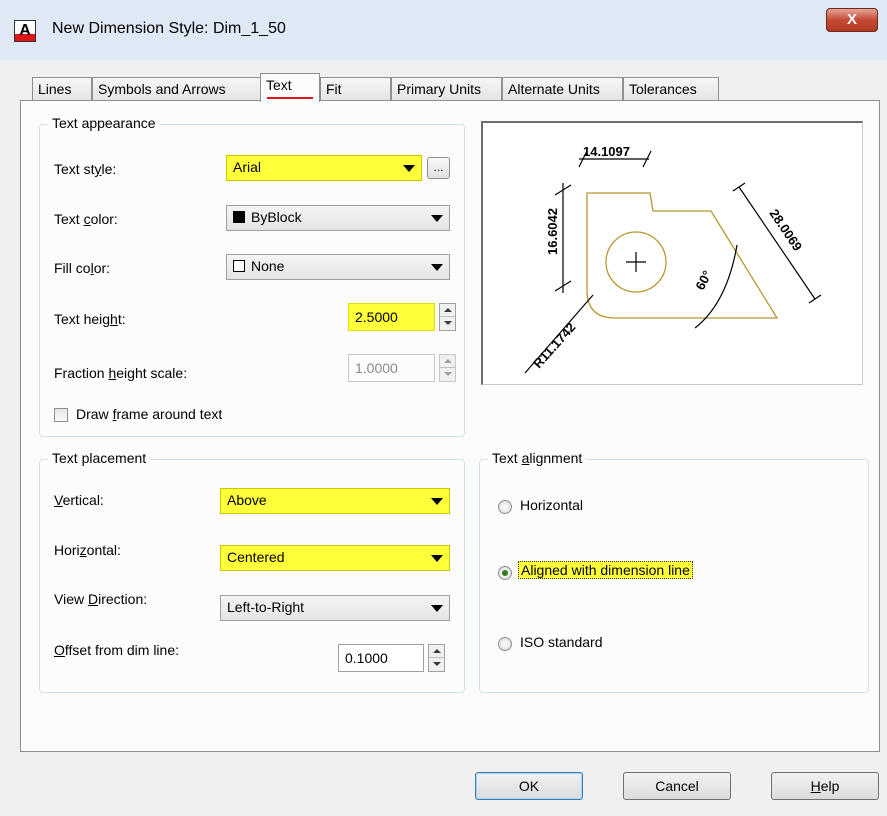 The image size is (887, 816). Describe the element at coordinates (176, 89) in the screenshot. I see `tab-symbols-and-arrows: Symbols and Arrows` at that location.